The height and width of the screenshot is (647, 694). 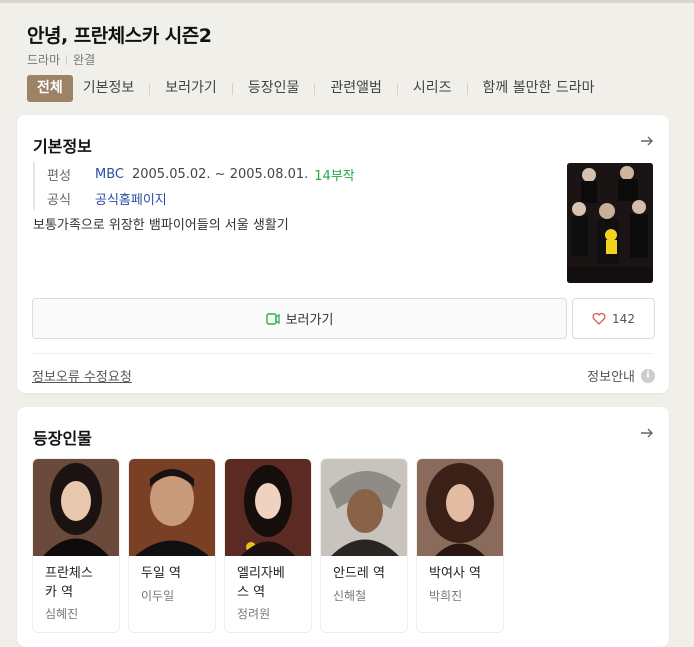 What do you see at coordinates (78, 583) in the screenshot?
I see `cast-role: 프란체스 카 역` at bounding box center [78, 583].